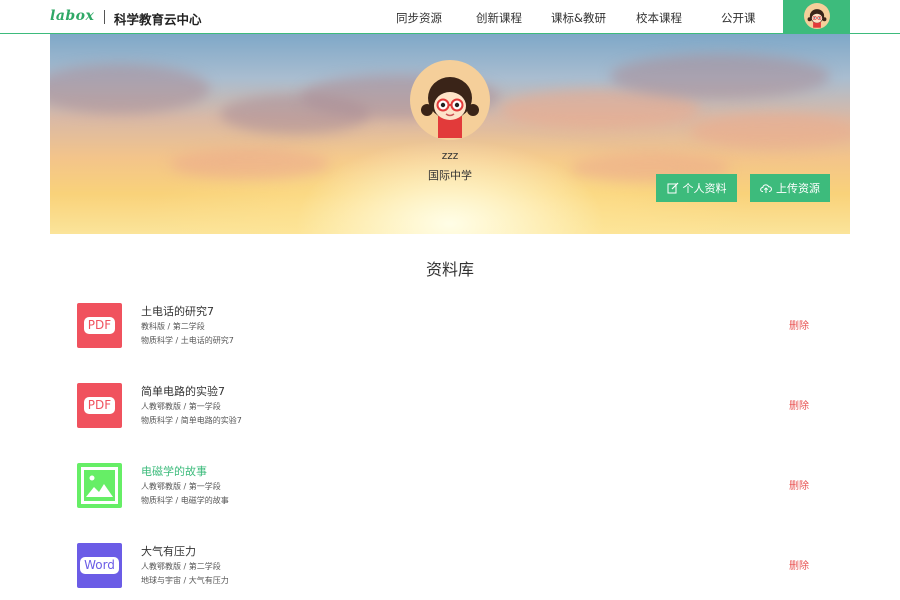 The height and width of the screenshot is (600, 900). I want to click on file-type-label: Word, so click(99, 565).